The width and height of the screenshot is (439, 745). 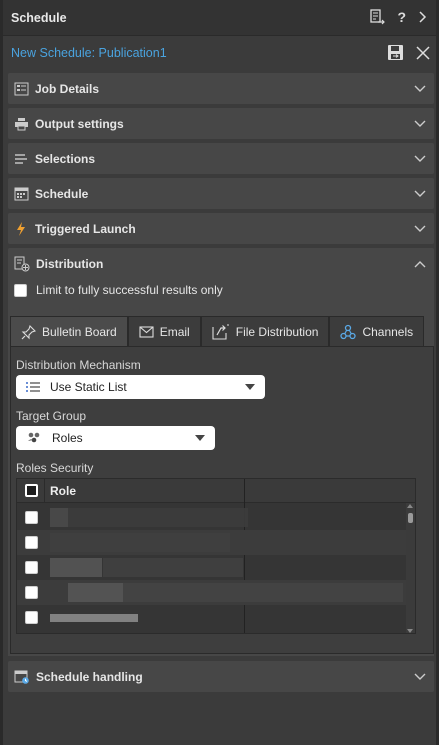 What do you see at coordinates (174, 332) in the screenshot?
I see `tab-label: Email` at bounding box center [174, 332].